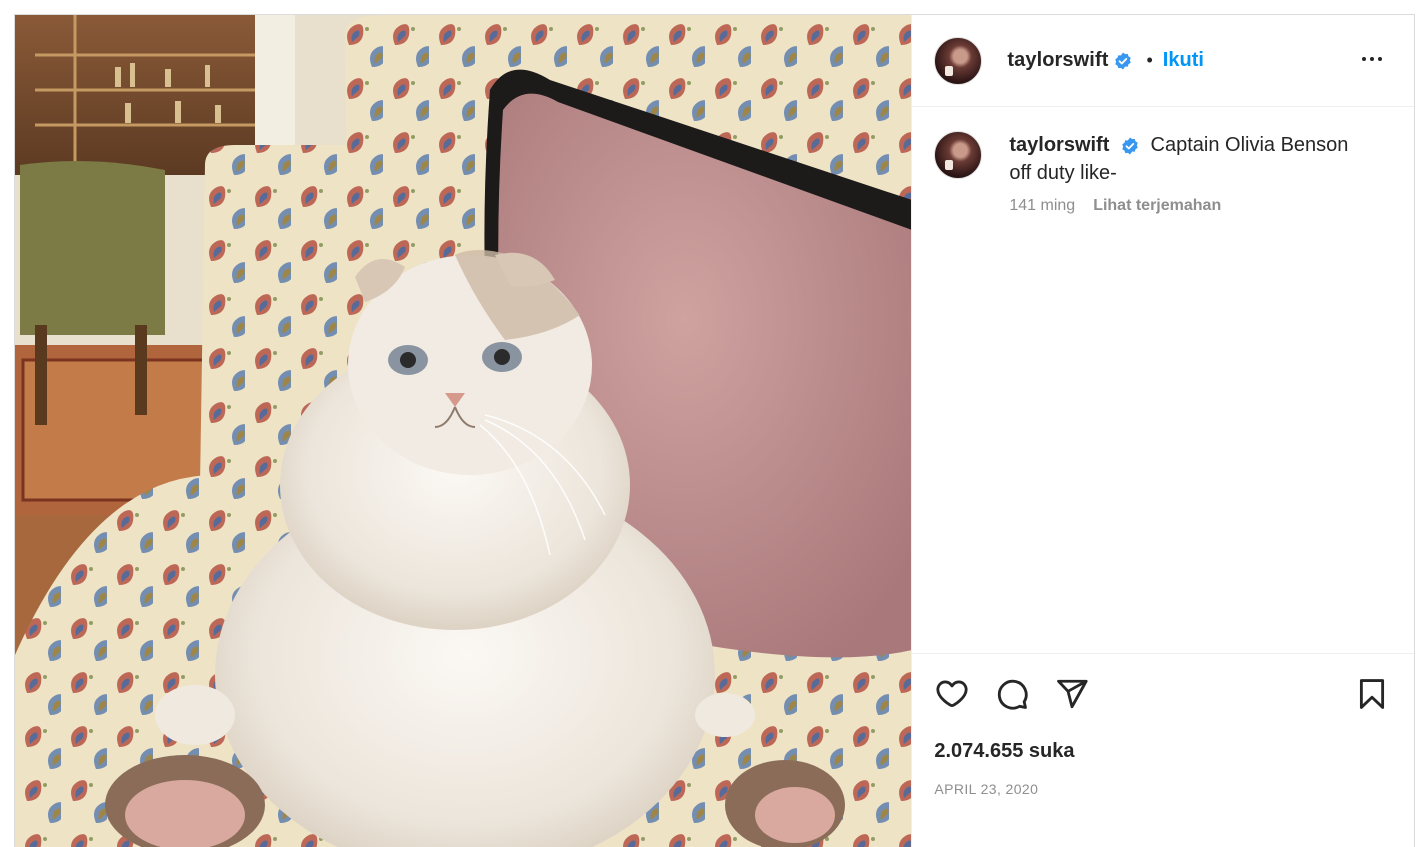 The width and height of the screenshot is (1416, 847). What do you see at coordinates (1042, 206) in the screenshot?
I see `post-age: 141 ming` at bounding box center [1042, 206].